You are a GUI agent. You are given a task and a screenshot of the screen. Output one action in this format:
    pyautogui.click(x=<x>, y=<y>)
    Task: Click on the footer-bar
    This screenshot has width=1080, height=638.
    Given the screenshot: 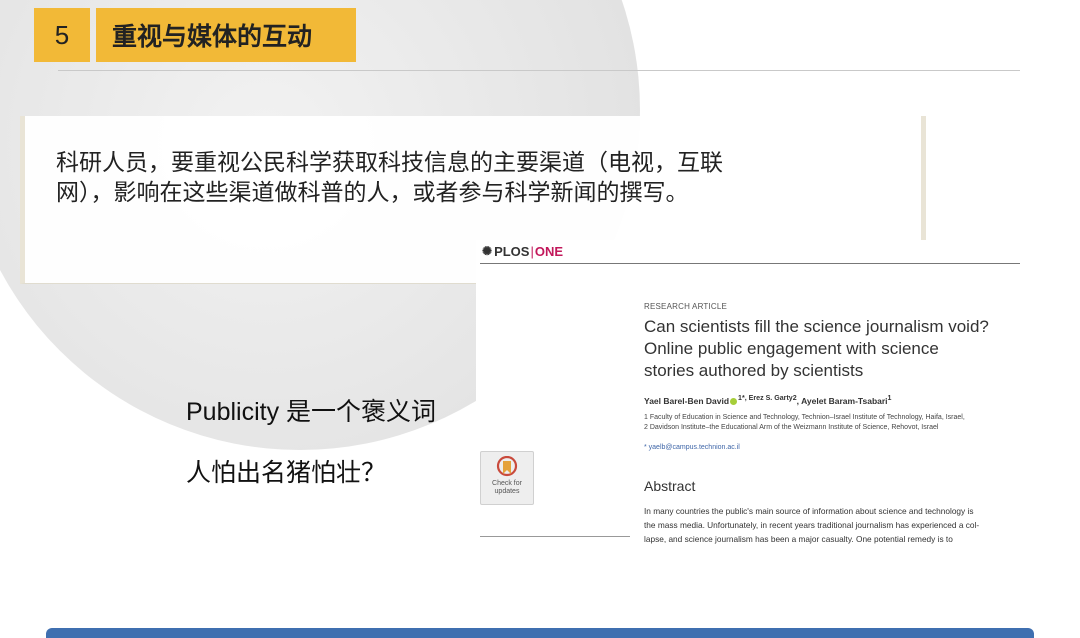 What is the action you would take?
    pyautogui.click(x=540, y=633)
    